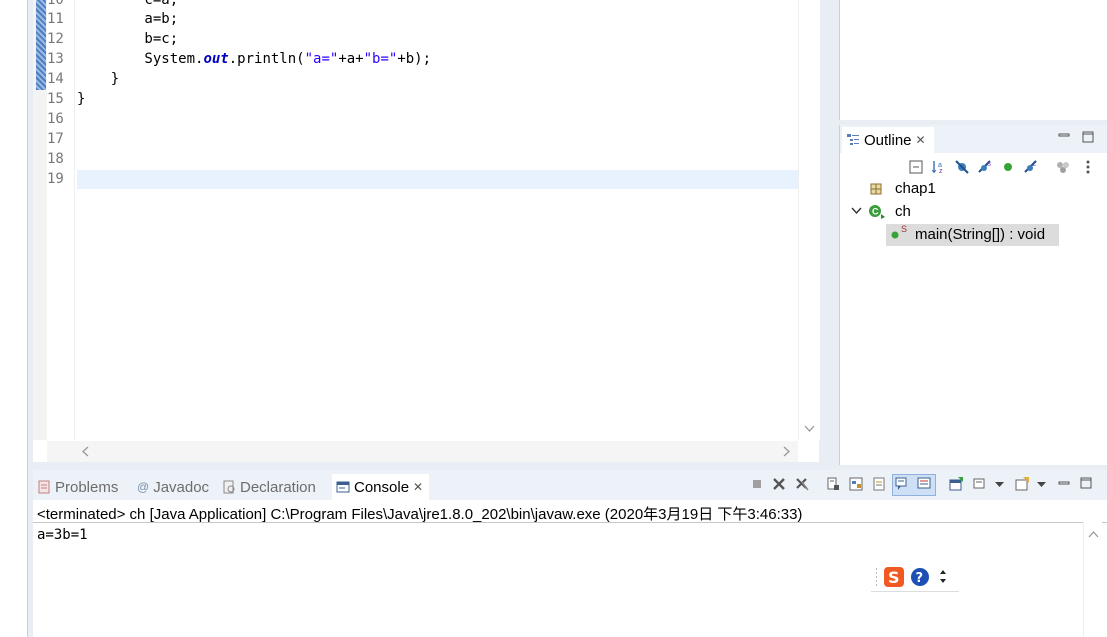 This screenshot has width=1107, height=637. Describe the element at coordinates (1088, 167) in the screenshot. I see `view-menu-icon` at that location.